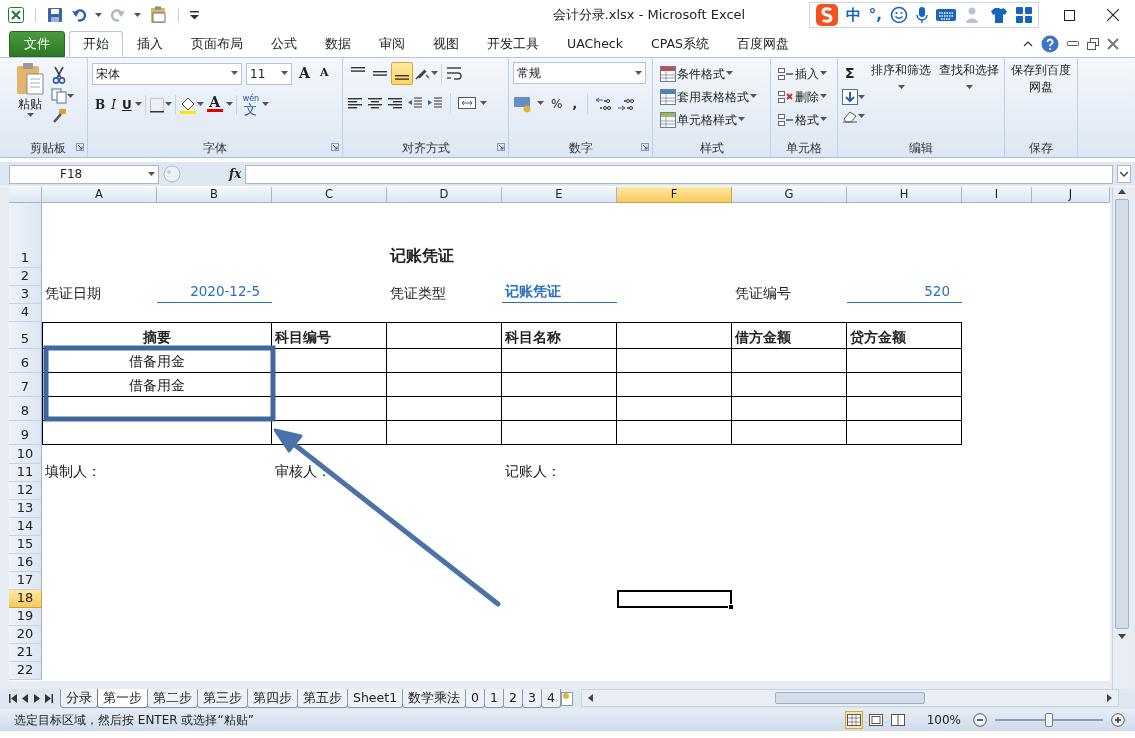 This screenshot has width=1135, height=738. What do you see at coordinates (804, 119) in the screenshot?
I see `format-cells-button: 格式` at bounding box center [804, 119].